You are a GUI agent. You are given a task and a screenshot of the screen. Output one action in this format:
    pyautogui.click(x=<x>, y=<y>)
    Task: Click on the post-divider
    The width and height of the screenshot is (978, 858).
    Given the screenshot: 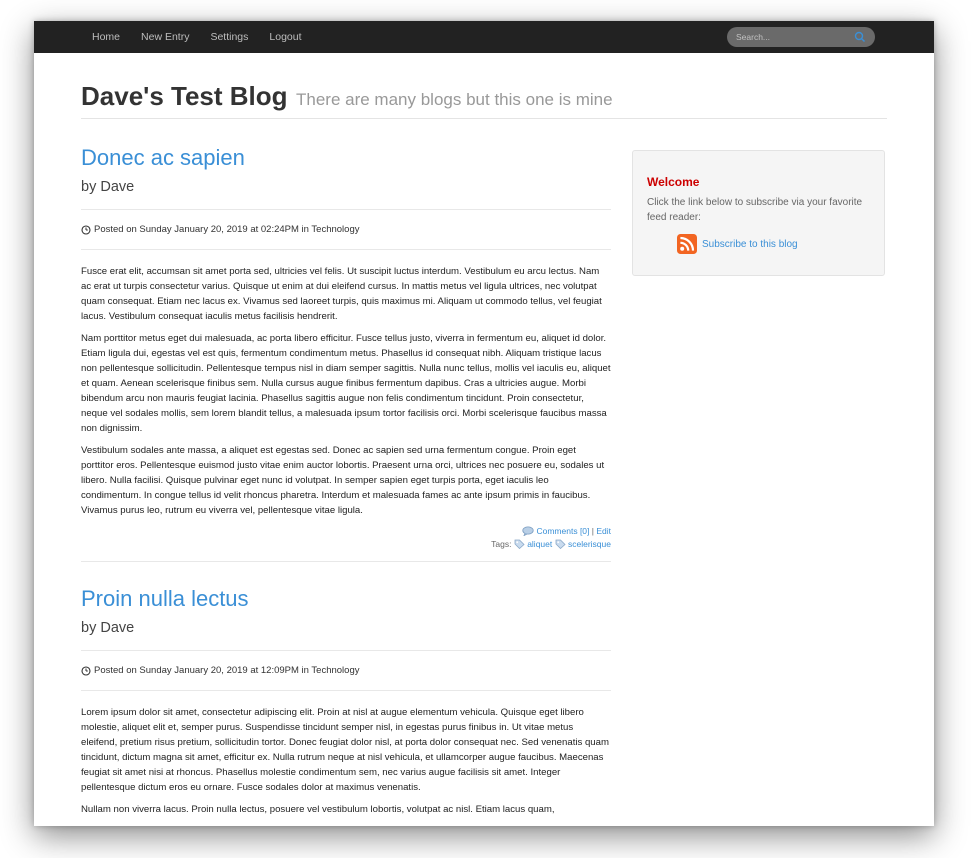 What is the action you would take?
    pyautogui.click(x=346, y=561)
    